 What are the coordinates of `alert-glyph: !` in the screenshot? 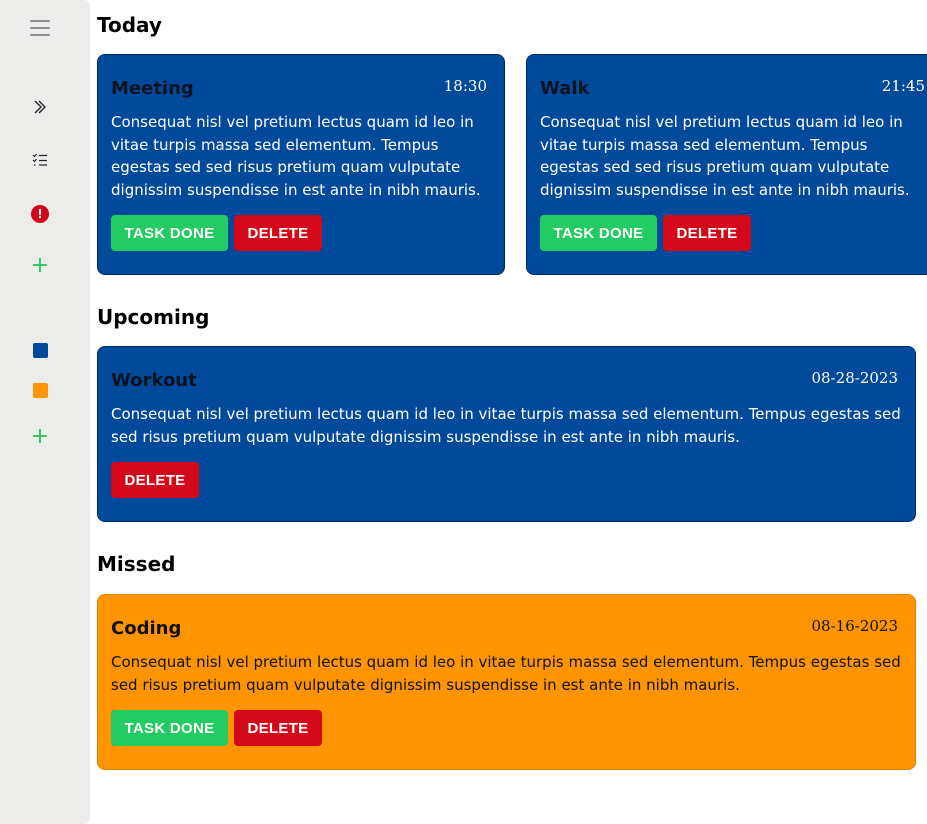 It's located at (40, 214).